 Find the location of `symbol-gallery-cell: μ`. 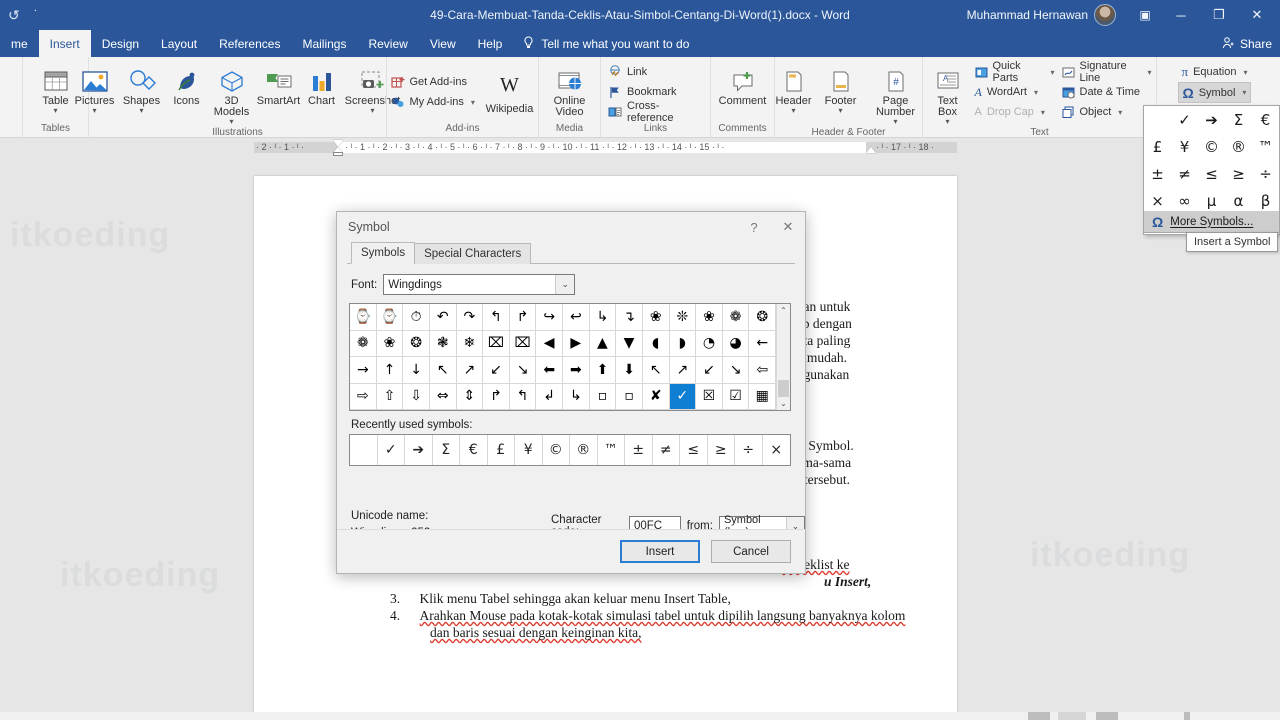

symbol-gallery-cell: μ is located at coordinates (1211, 200).